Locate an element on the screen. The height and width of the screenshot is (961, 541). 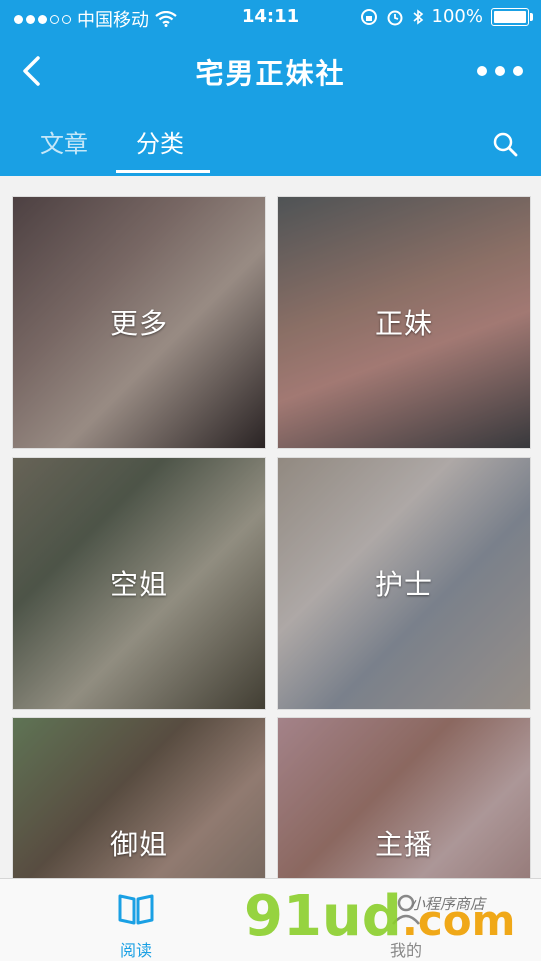
category-card-yujie: 御姐 is located at coordinates (139, 797).